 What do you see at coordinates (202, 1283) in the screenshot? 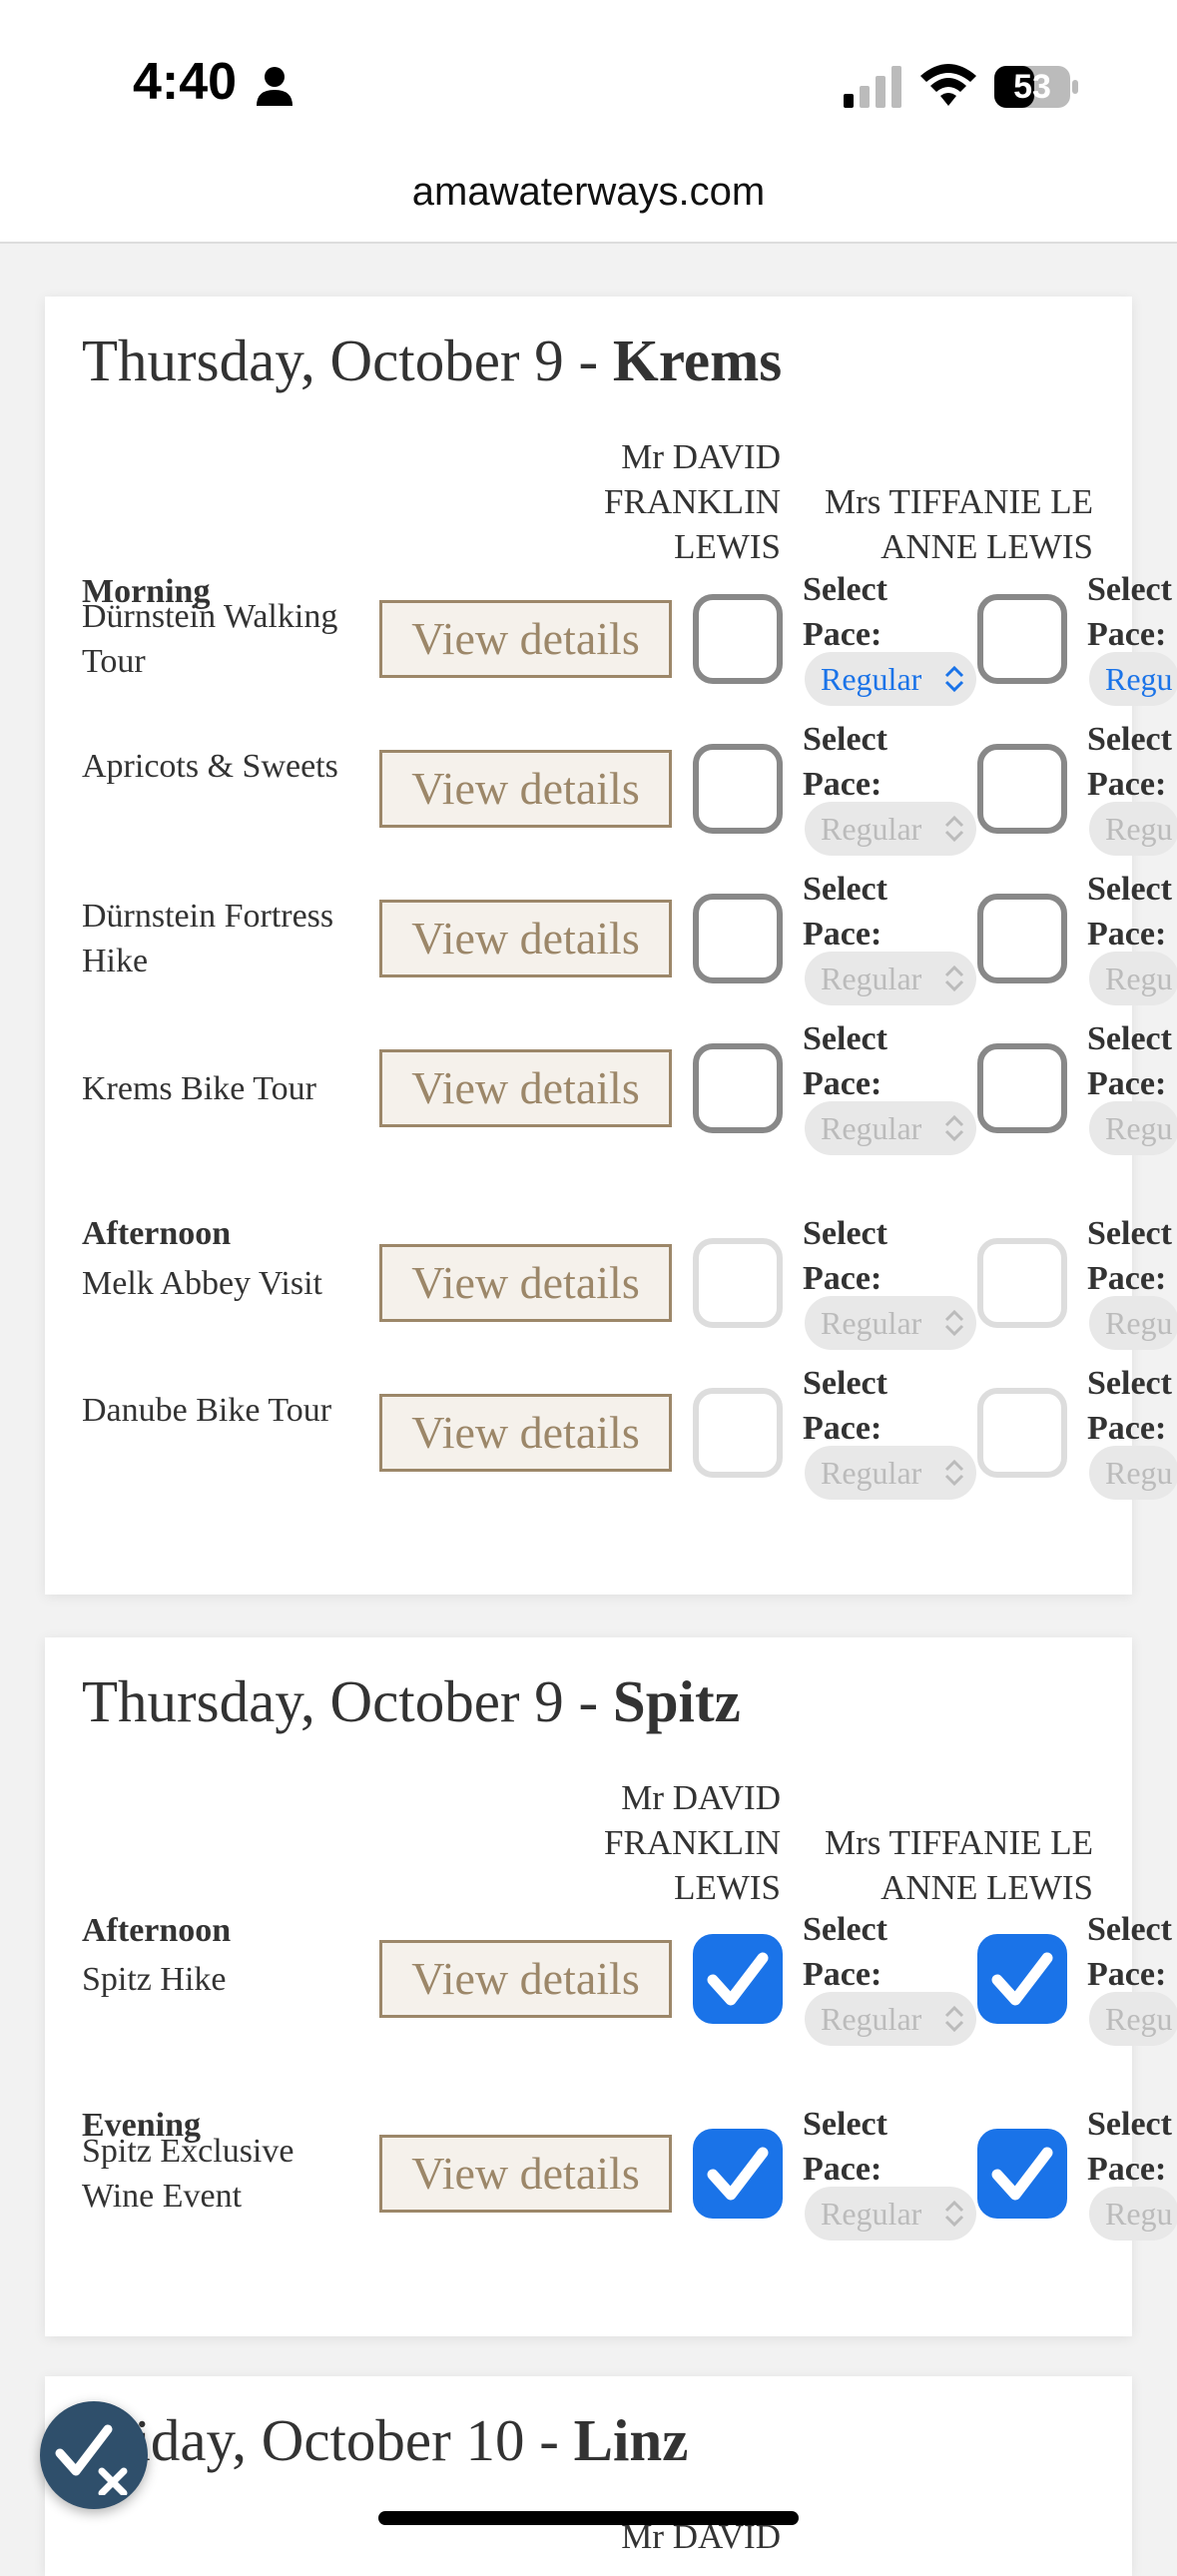
I see `tour-name: Melk Abbey Visit` at bounding box center [202, 1283].